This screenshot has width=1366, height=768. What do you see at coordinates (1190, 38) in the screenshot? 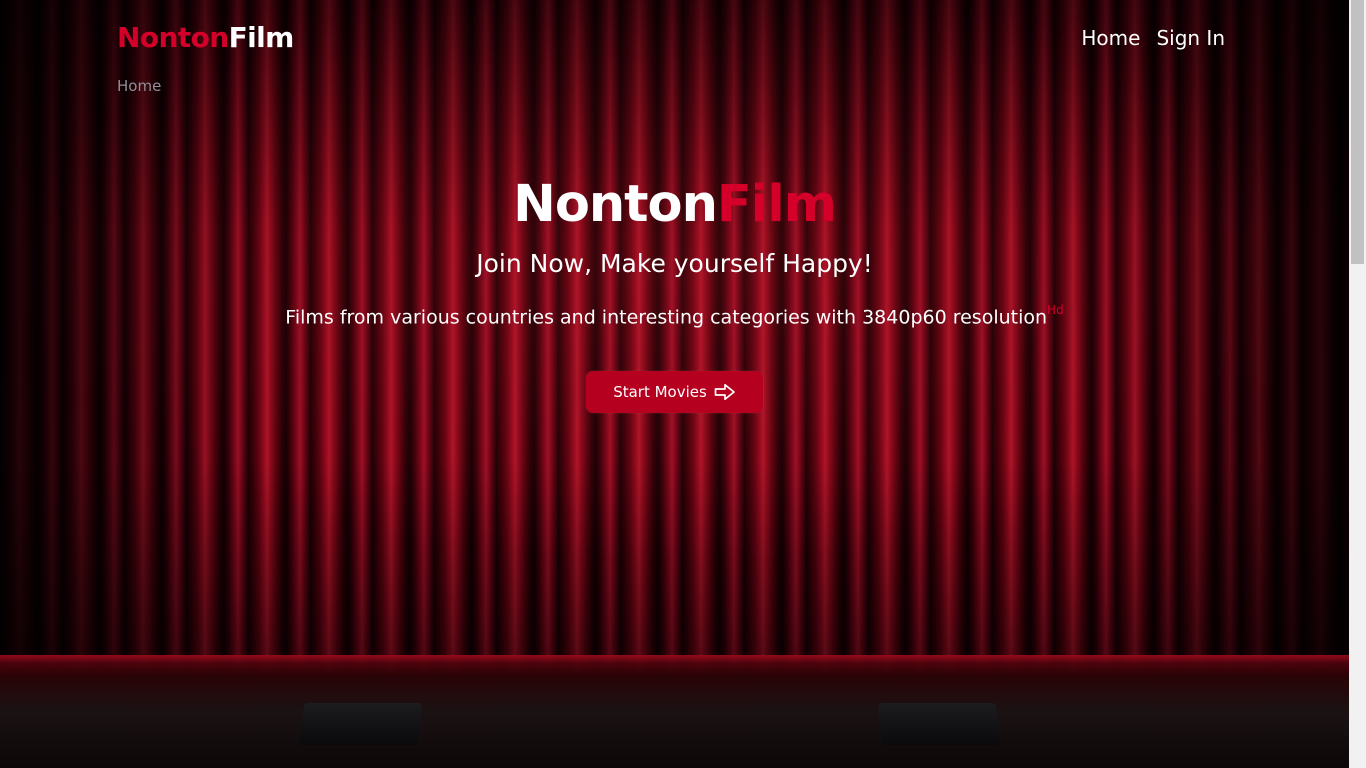
I see `nav-link-sign-in: Sign In` at bounding box center [1190, 38].